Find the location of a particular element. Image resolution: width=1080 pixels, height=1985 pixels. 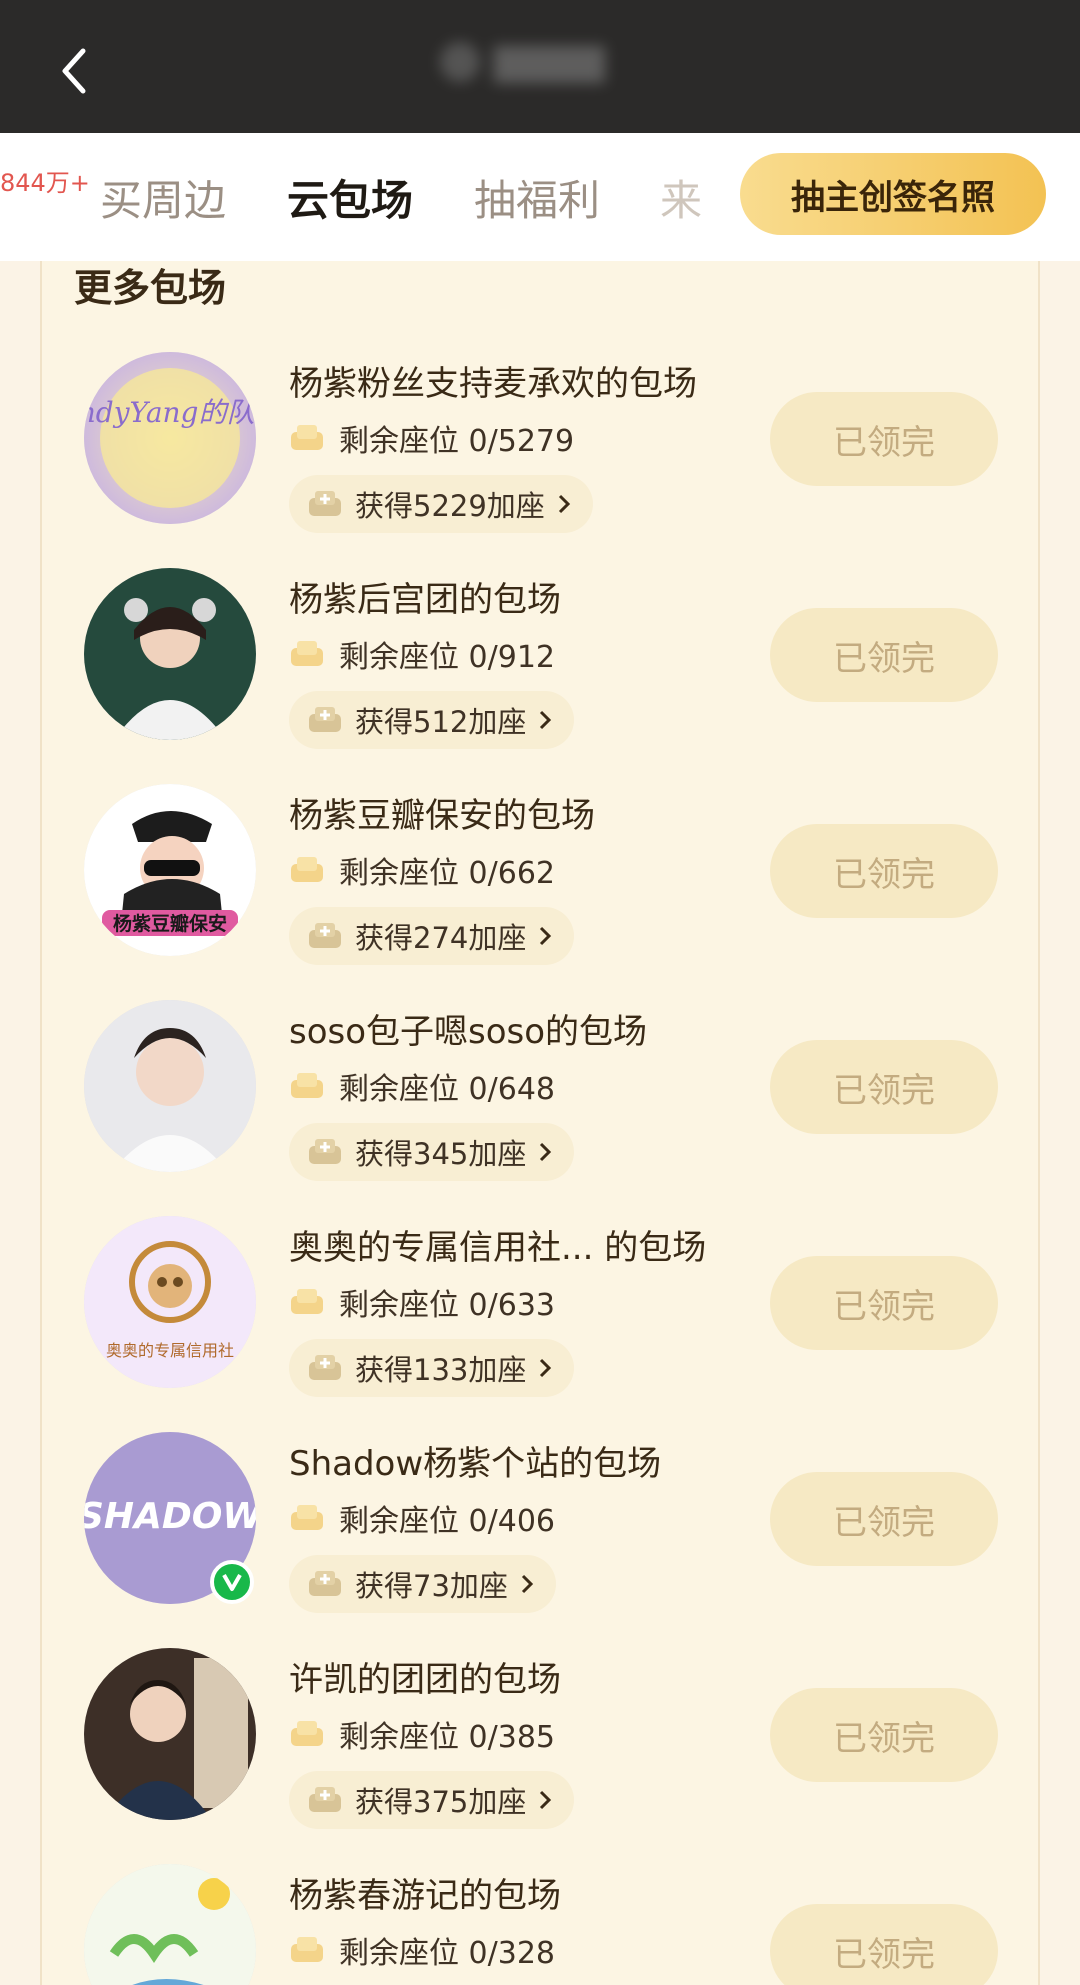

seat-line: 剩余座位 0/385 is located at coordinates (422, 1734).